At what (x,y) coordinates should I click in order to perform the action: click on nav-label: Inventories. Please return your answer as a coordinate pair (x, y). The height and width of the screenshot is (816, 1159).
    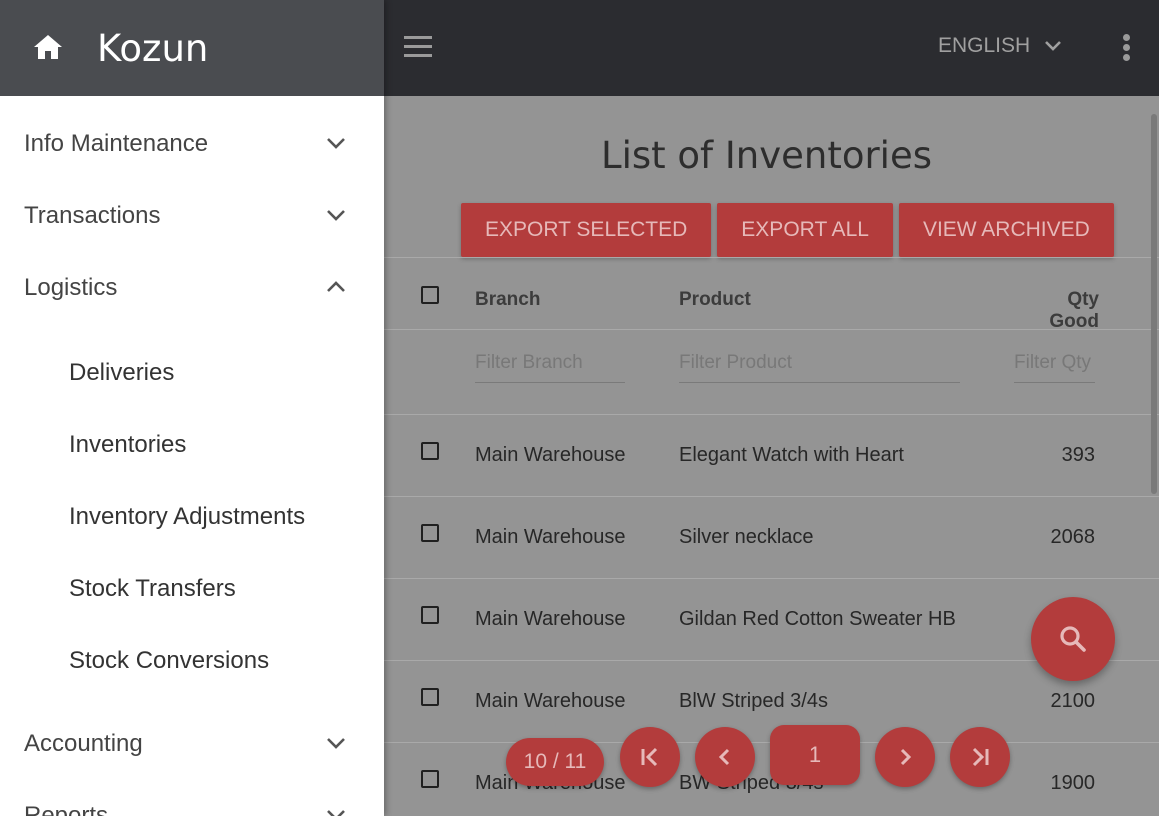
    Looking at the image, I should click on (128, 444).